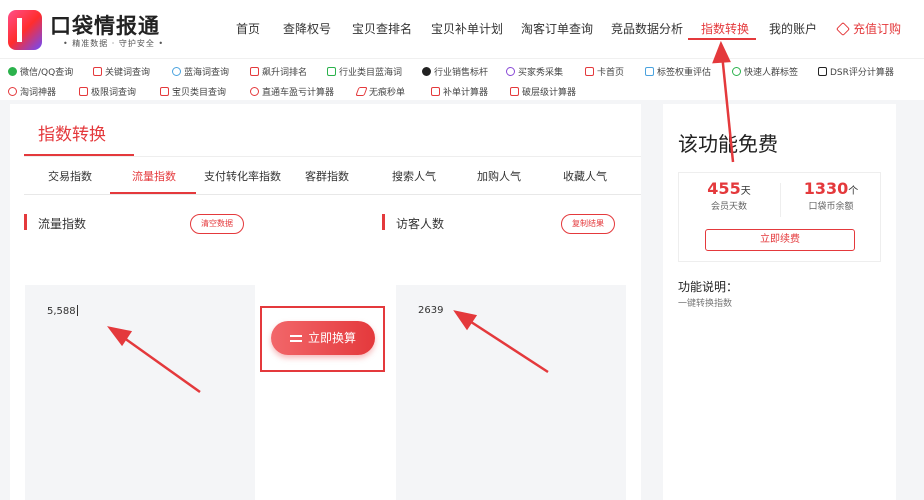 This screenshot has height=500, width=924. I want to click on category-icon, so click(331, 71).